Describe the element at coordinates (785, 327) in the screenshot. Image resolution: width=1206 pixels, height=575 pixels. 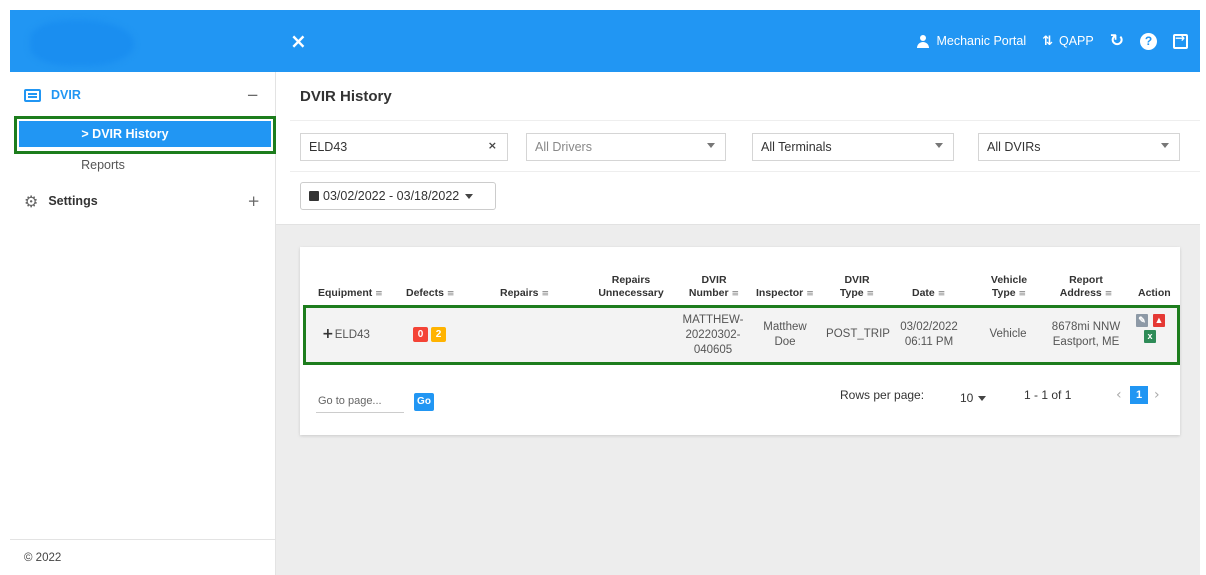
I see `cell-inspector-line1: Matthew` at that location.